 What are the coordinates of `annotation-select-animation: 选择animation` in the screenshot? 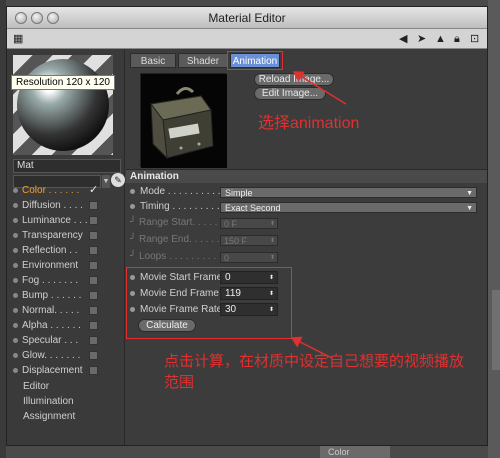 It's located at (309, 123).